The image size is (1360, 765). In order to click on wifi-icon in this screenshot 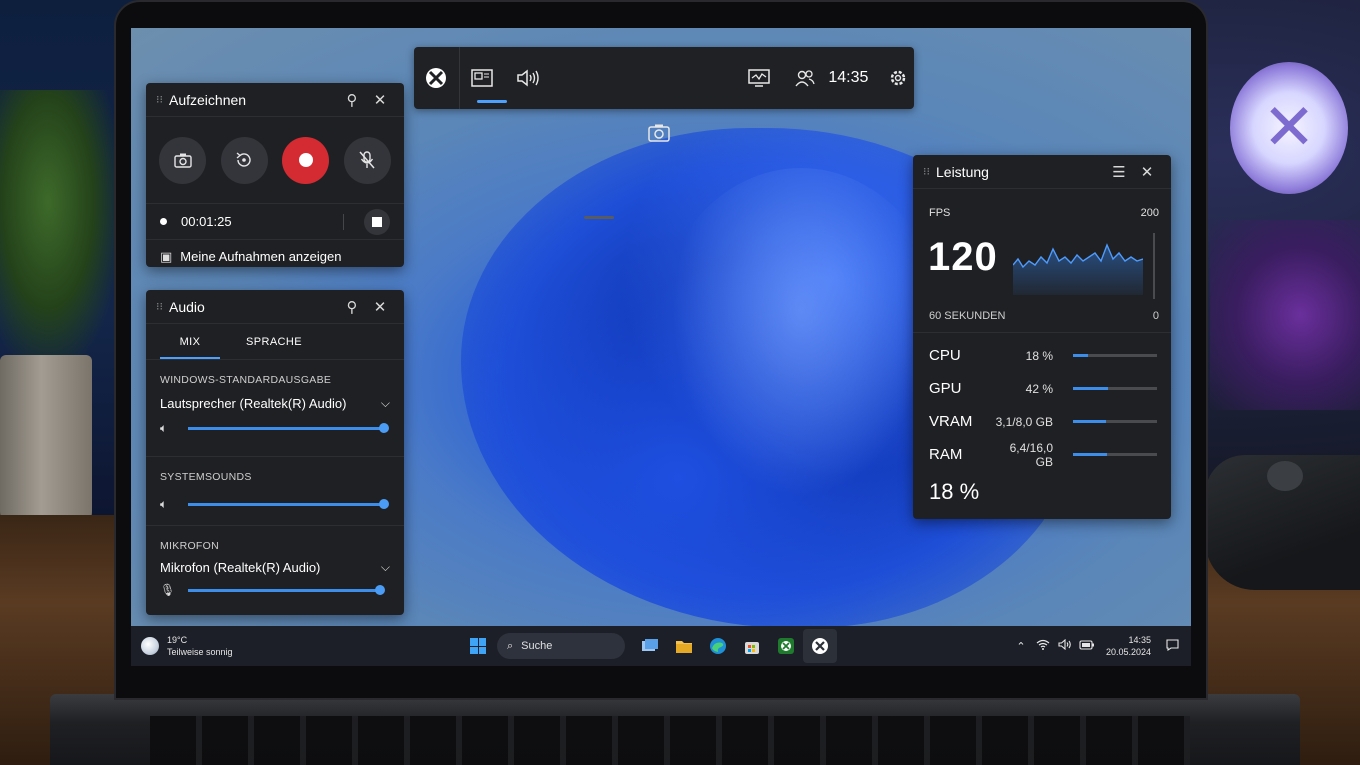, I will do `click(1043, 646)`.